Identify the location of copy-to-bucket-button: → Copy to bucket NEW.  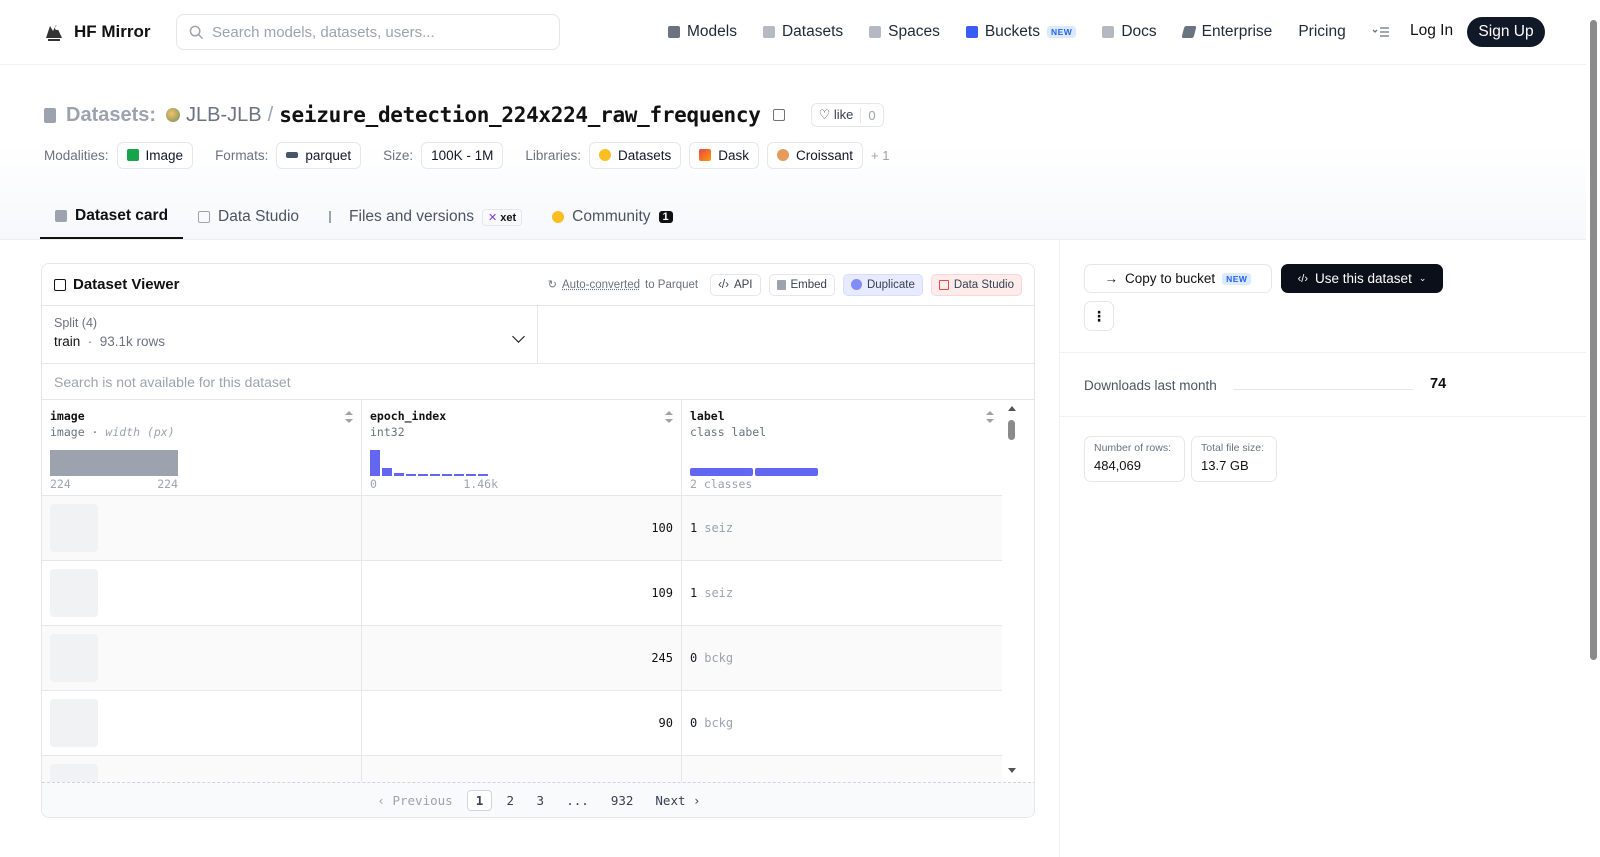
(1178, 278).